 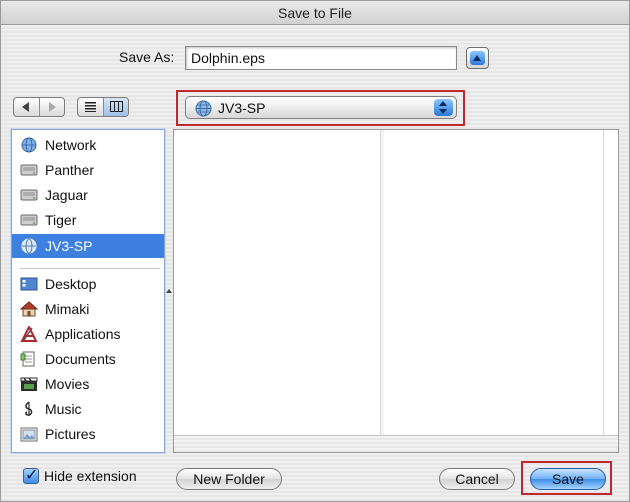 What do you see at coordinates (321, 58) in the screenshot?
I see `save-as-input` at bounding box center [321, 58].